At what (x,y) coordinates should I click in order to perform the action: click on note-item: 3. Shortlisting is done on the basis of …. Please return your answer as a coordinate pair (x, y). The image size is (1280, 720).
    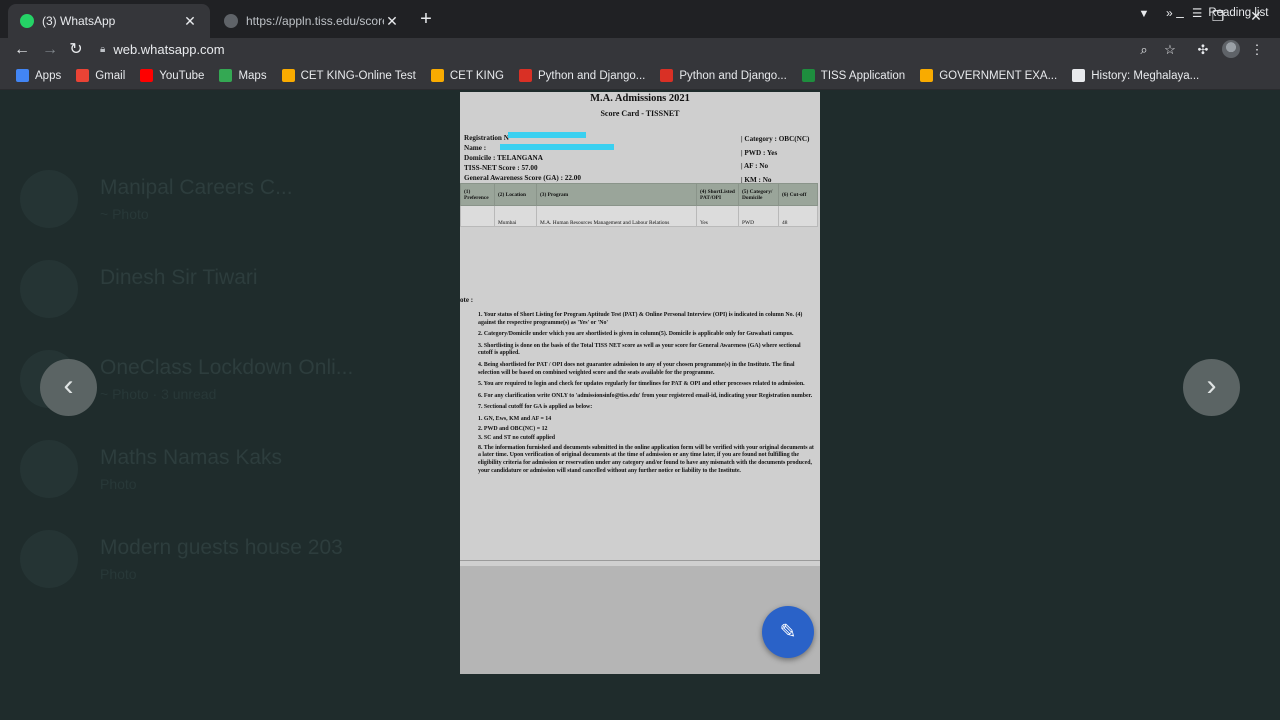
    Looking at the image, I should click on (639, 349).